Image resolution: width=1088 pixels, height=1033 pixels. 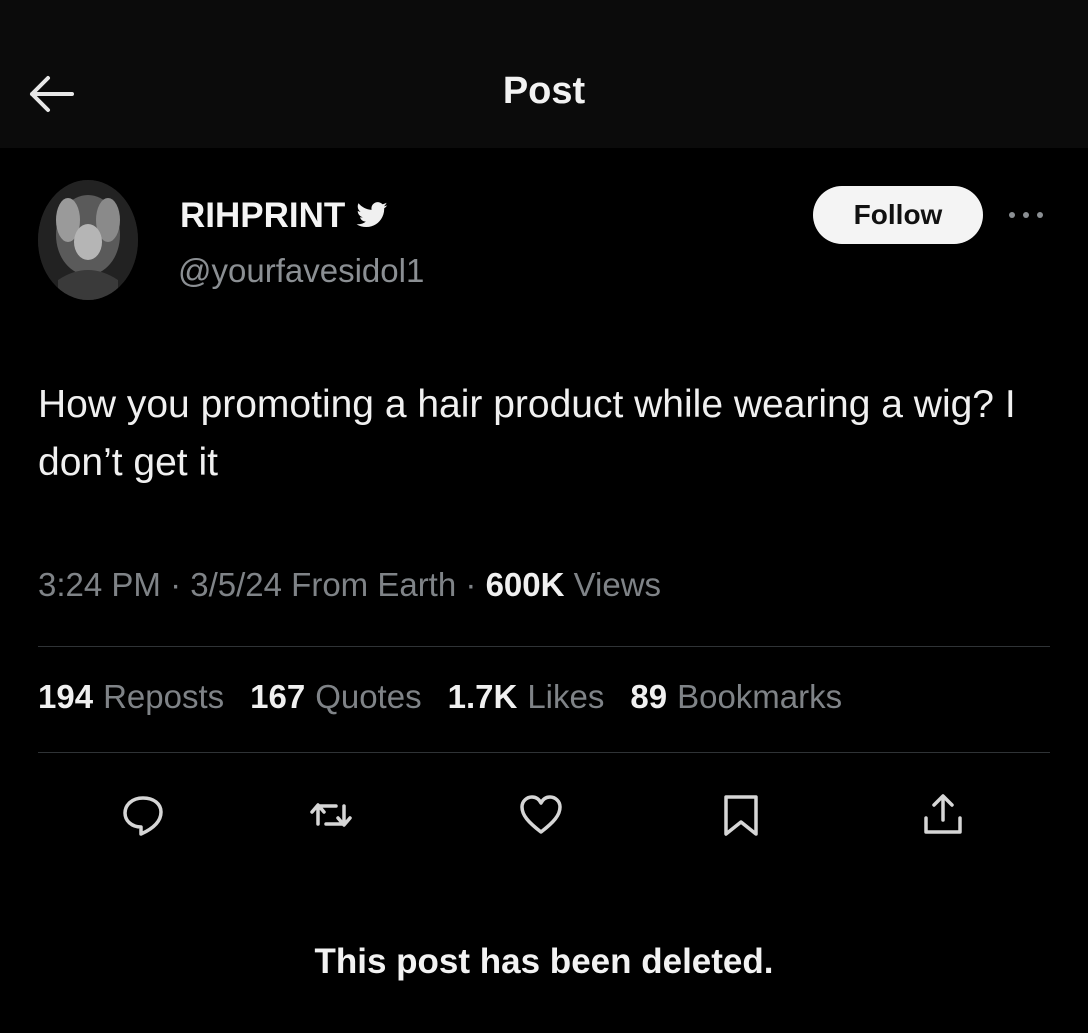 What do you see at coordinates (278, 696) in the screenshot?
I see `stat-count: 167` at bounding box center [278, 696].